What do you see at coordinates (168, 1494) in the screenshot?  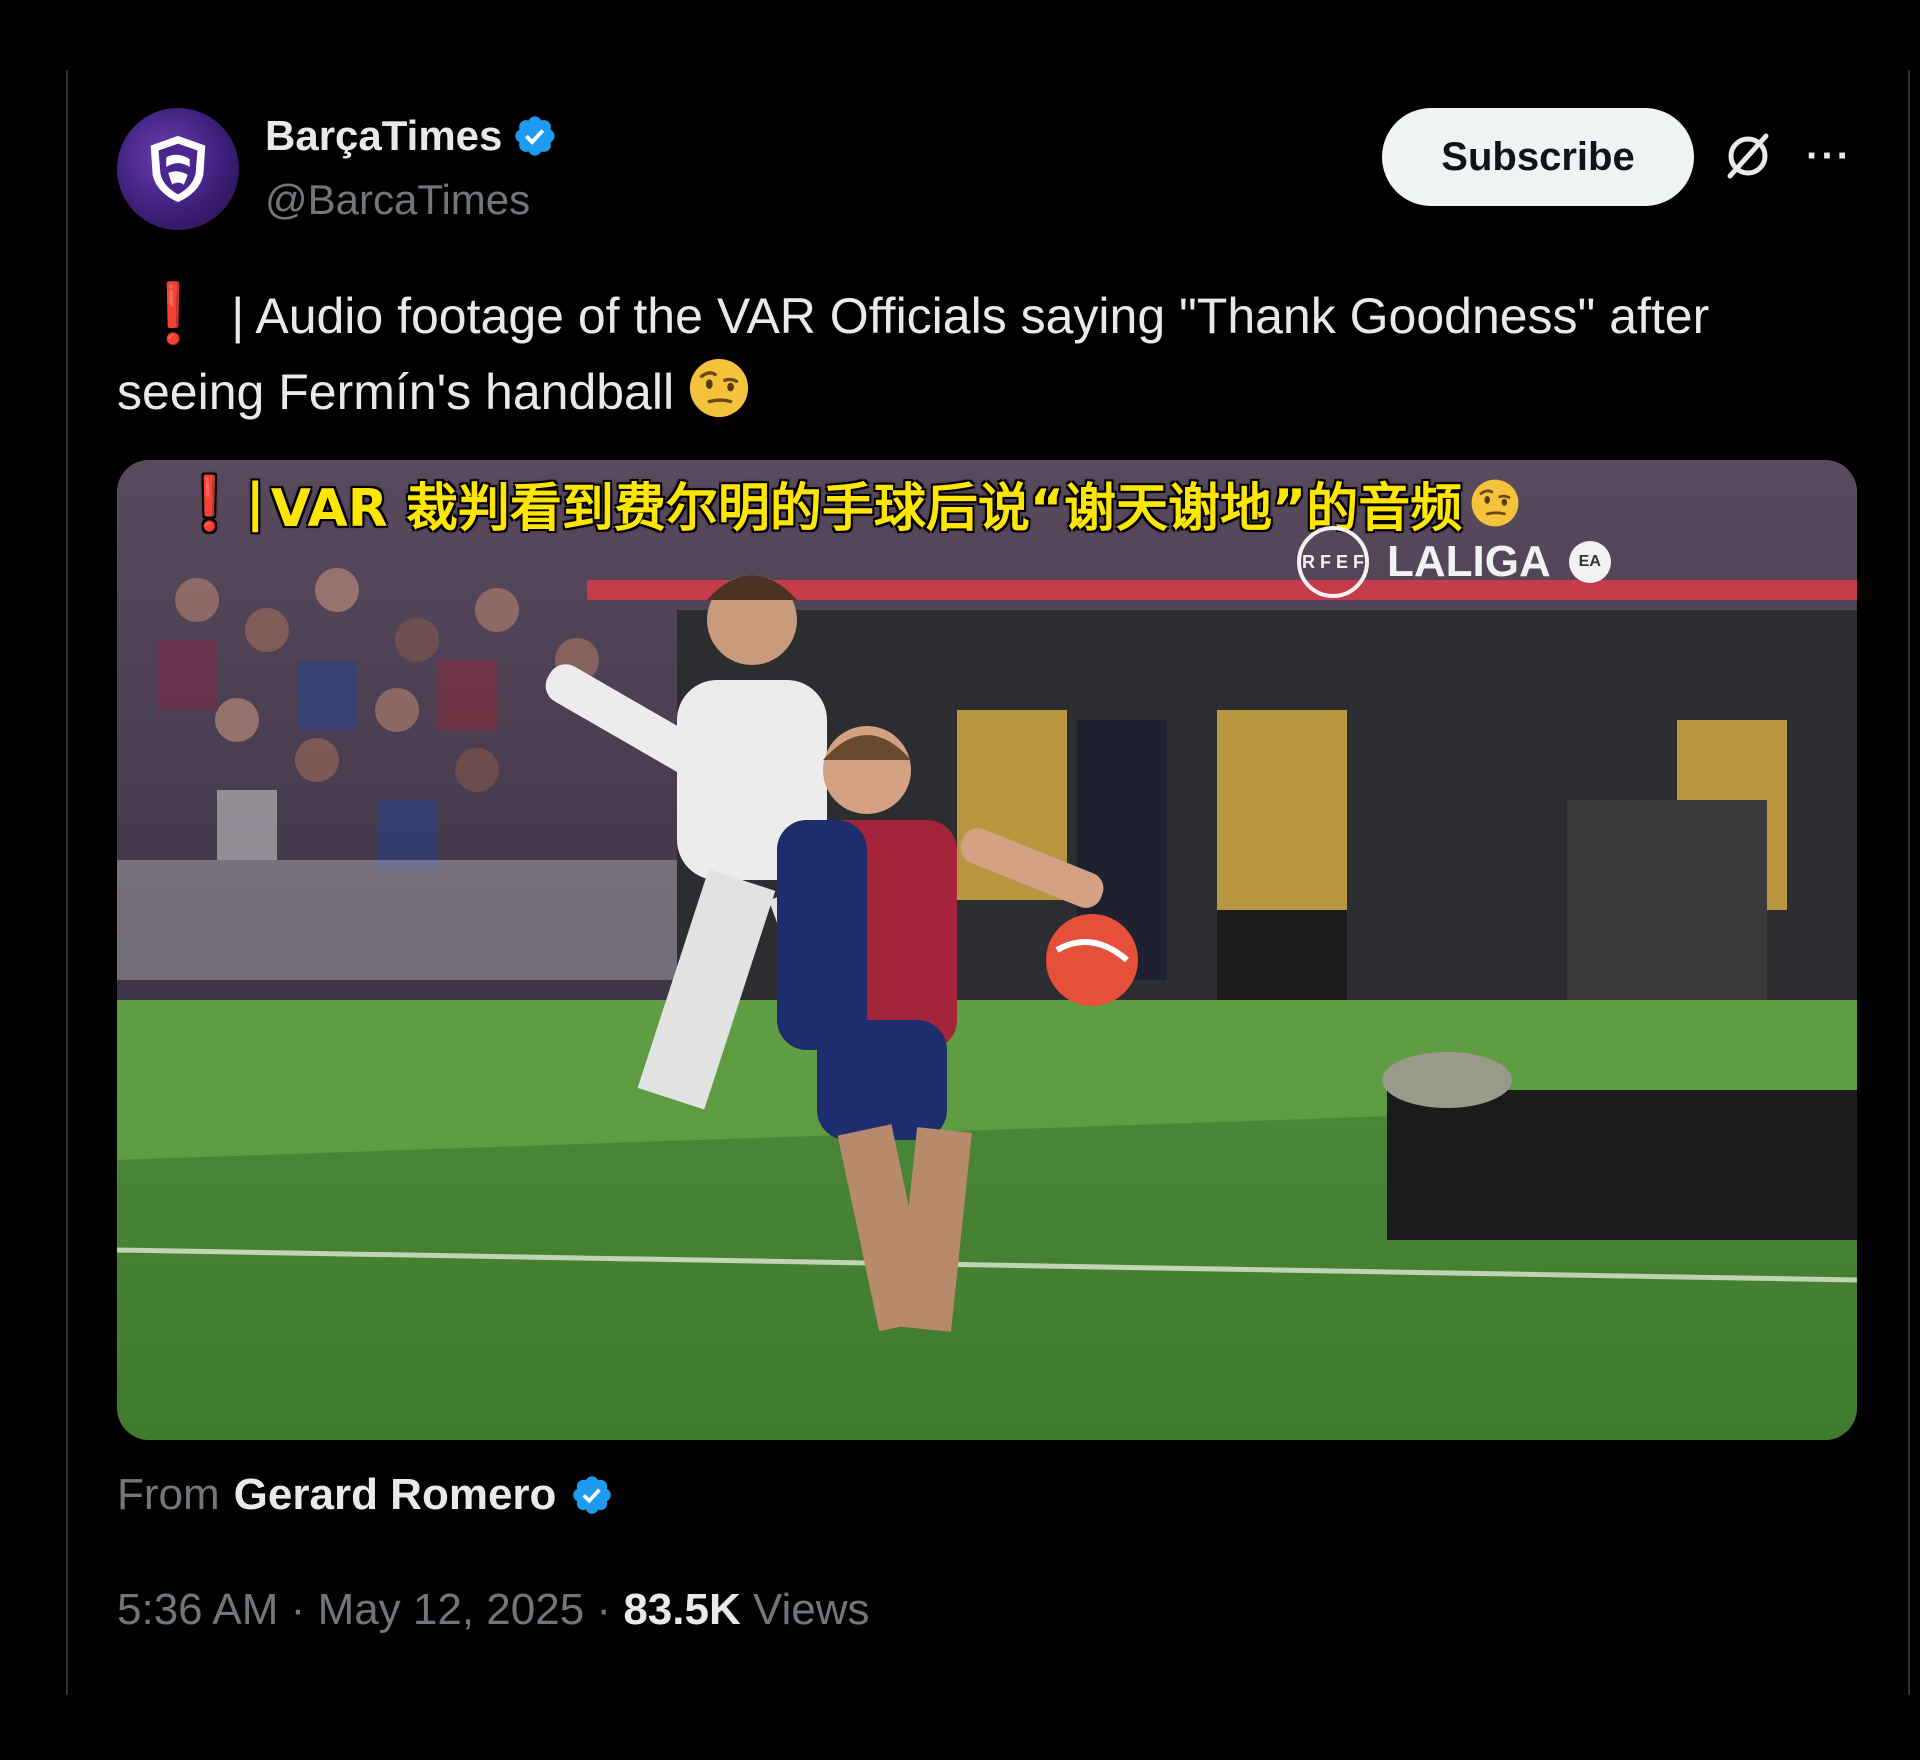 I see `from-prefix: From` at bounding box center [168, 1494].